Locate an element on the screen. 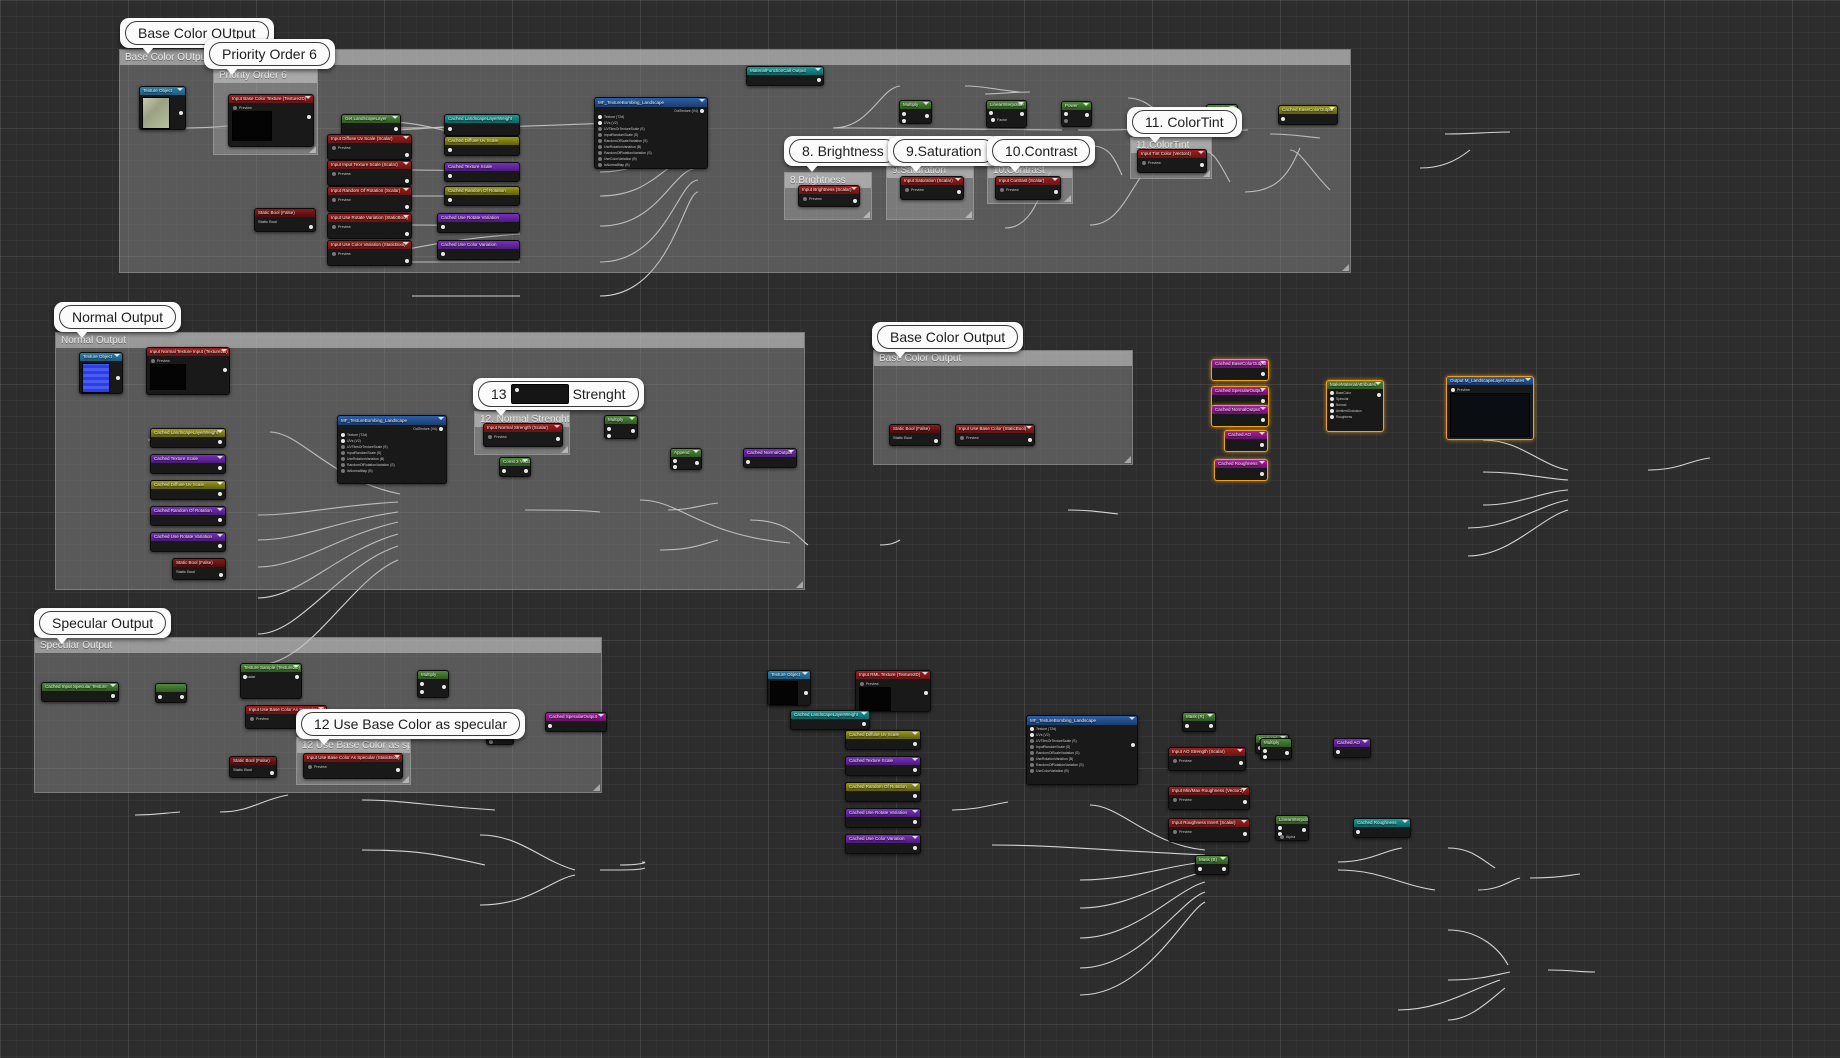 Image resolution: width=1840 pixels, height=1058 pixels. node-normal-cached-use-rotation: Cached Use Rotate Variation is located at coordinates (188, 542).